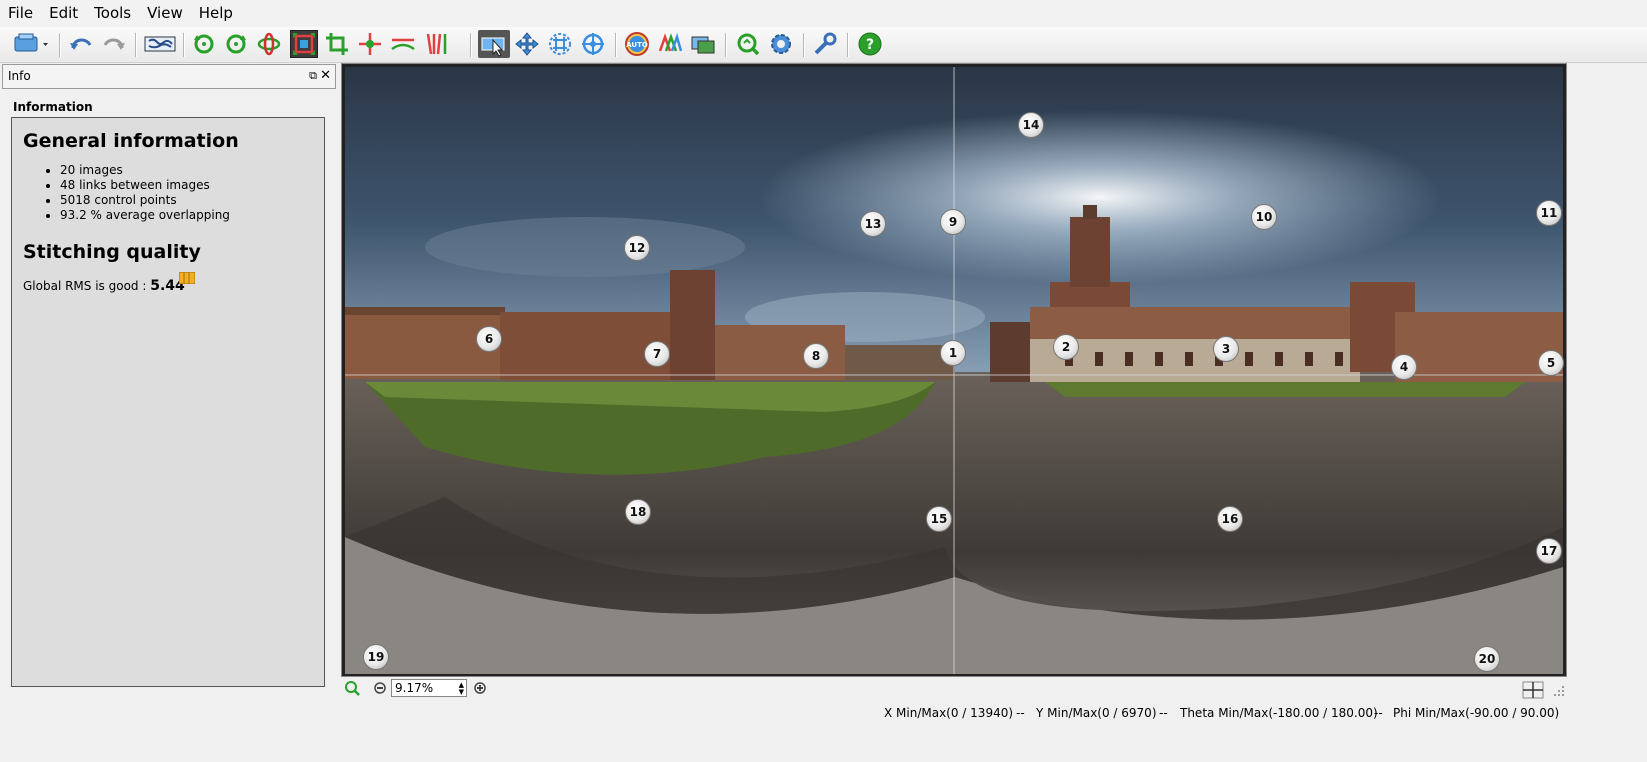 This screenshot has height=762, width=1647. What do you see at coordinates (145, 170) in the screenshot?
I see `list-item: 20 images` at bounding box center [145, 170].